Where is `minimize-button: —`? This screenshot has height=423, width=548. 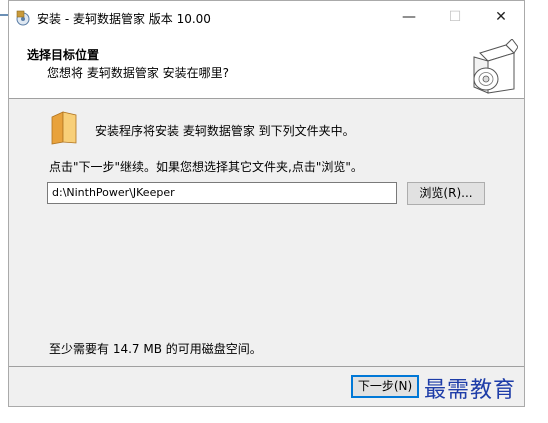
minimize-button: — is located at coordinates (409, 17).